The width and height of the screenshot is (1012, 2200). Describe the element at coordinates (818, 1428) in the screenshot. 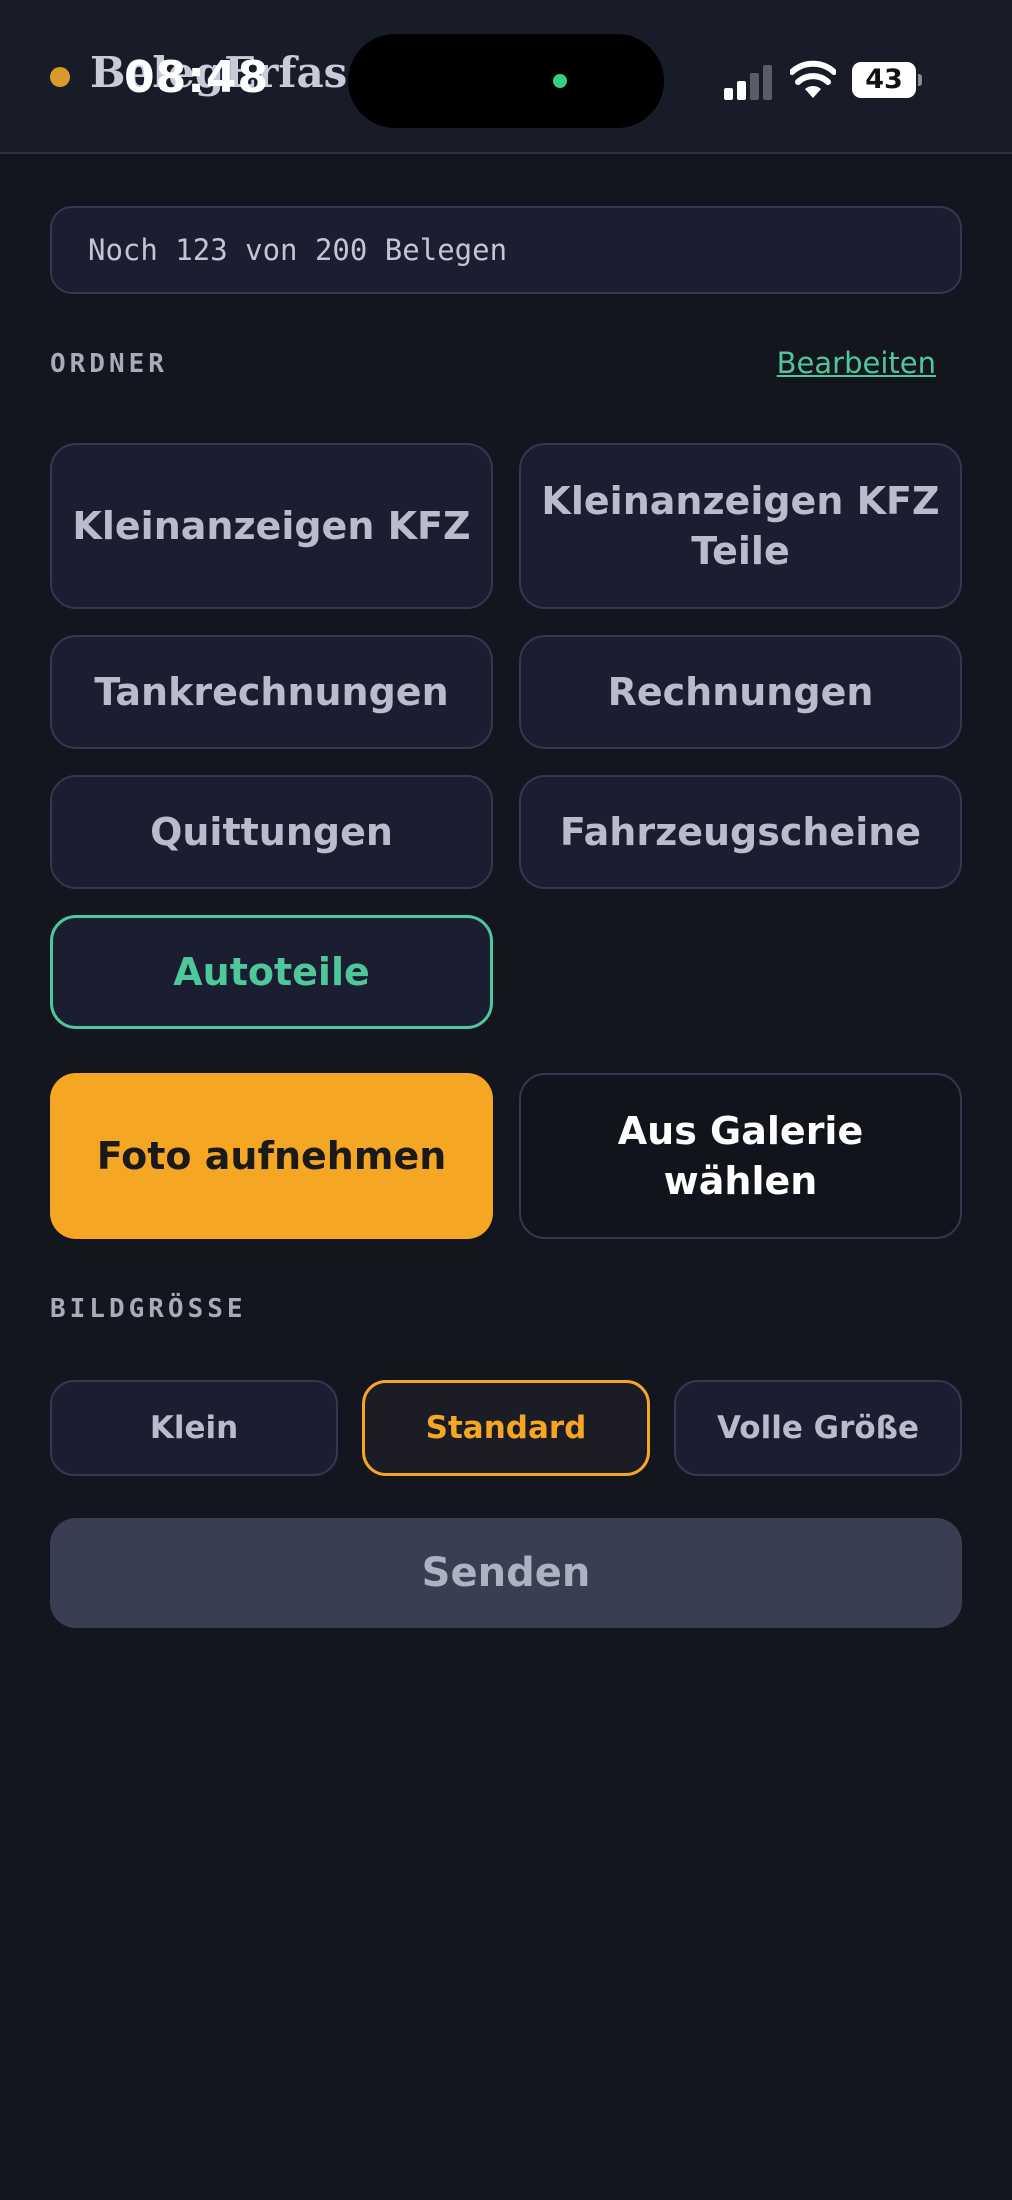

I see `image-size-option: Volle Größe` at that location.